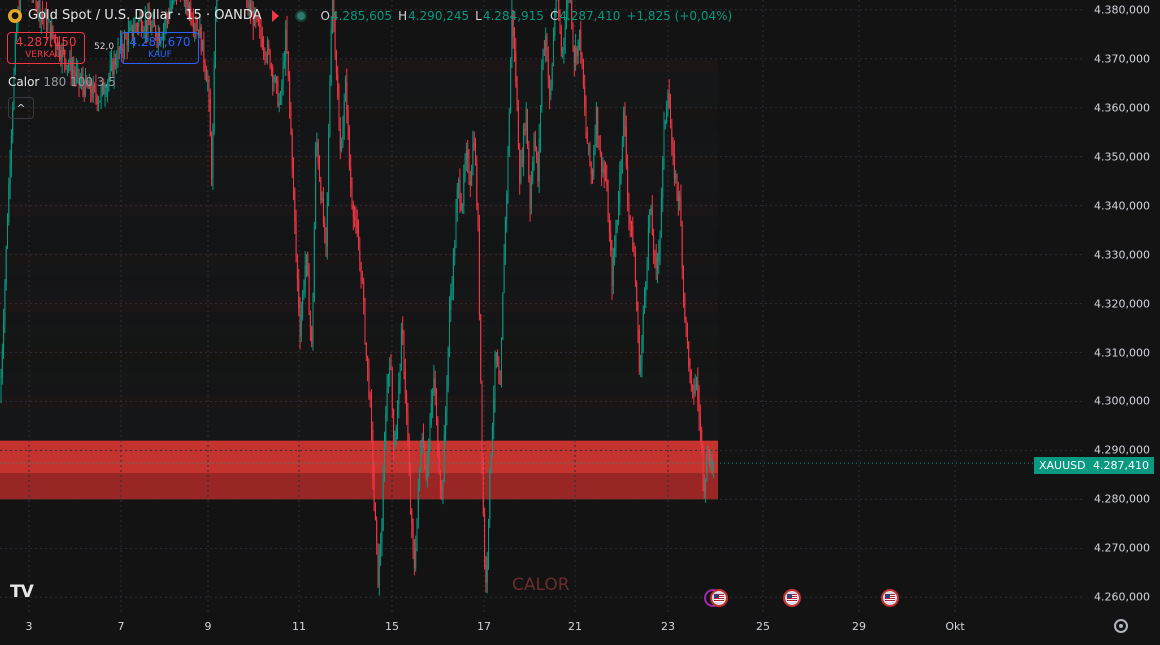 This screenshot has height=645, width=1160. Describe the element at coordinates (541, 585) in the screenshot. I see `chart-watermark: CALOR` at that location.